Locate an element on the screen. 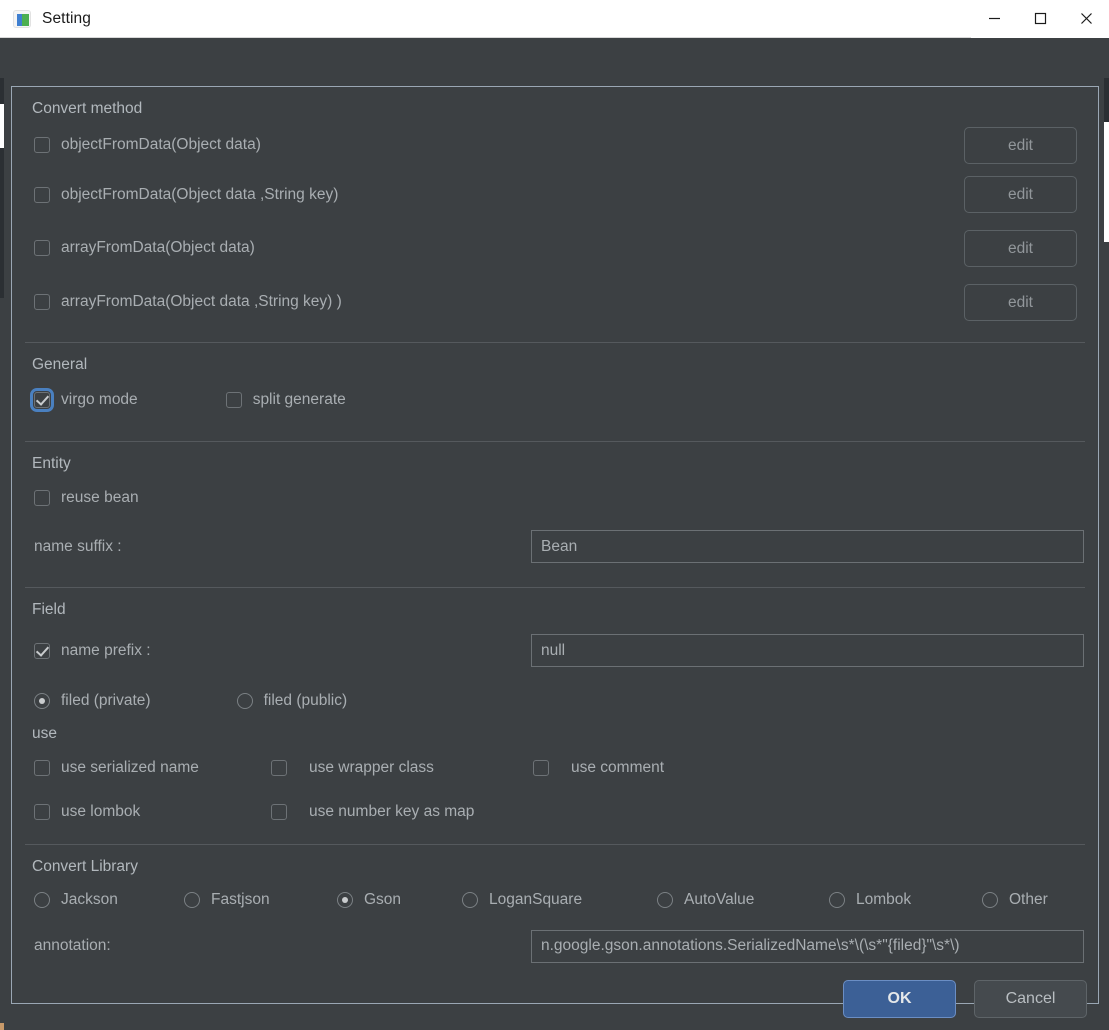 The width and height of the screenshot is (1109, 1030). radio-jackson is located at coordinates (42, 900).